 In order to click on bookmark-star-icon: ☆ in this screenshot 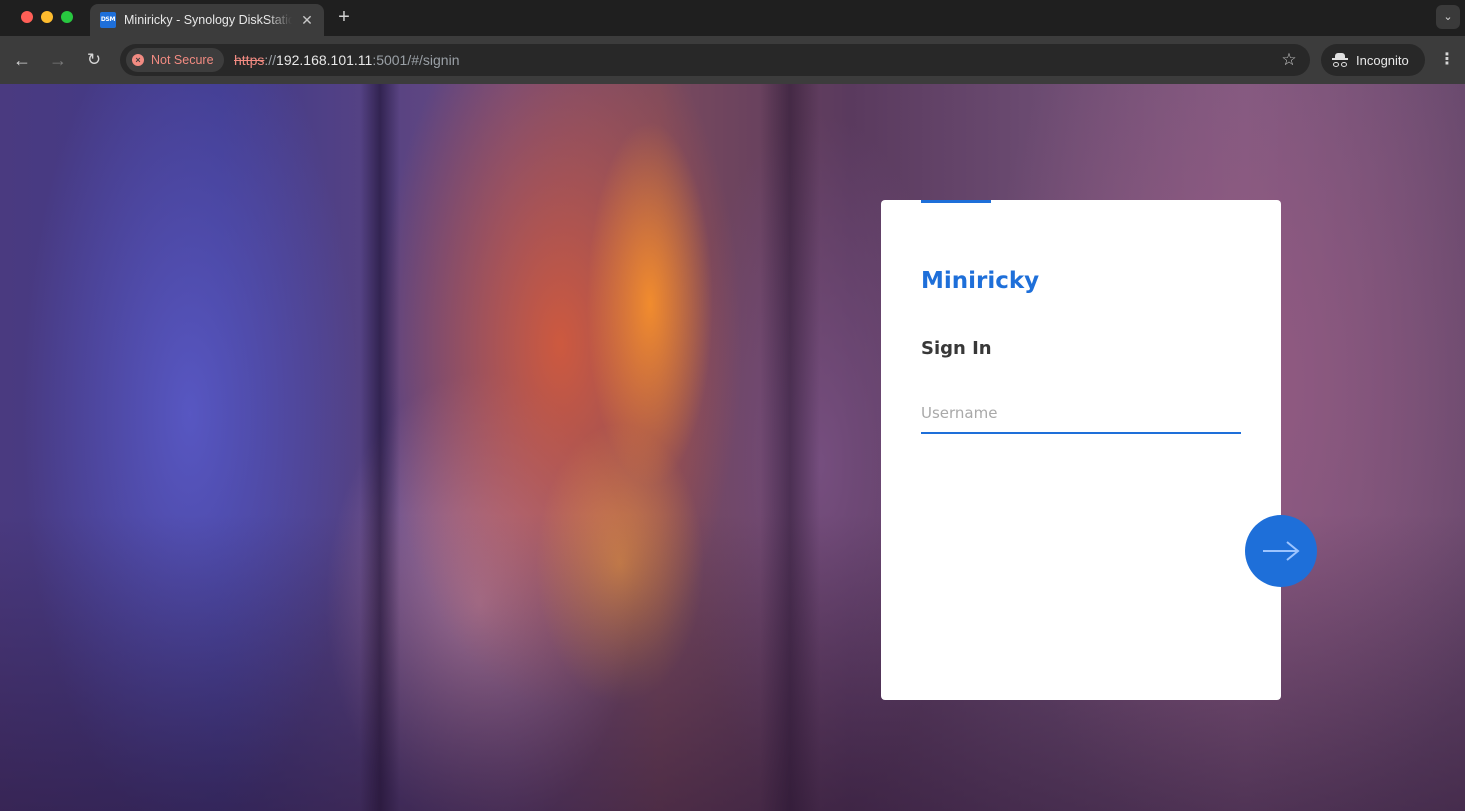, I will do `click(1289, 60)`.